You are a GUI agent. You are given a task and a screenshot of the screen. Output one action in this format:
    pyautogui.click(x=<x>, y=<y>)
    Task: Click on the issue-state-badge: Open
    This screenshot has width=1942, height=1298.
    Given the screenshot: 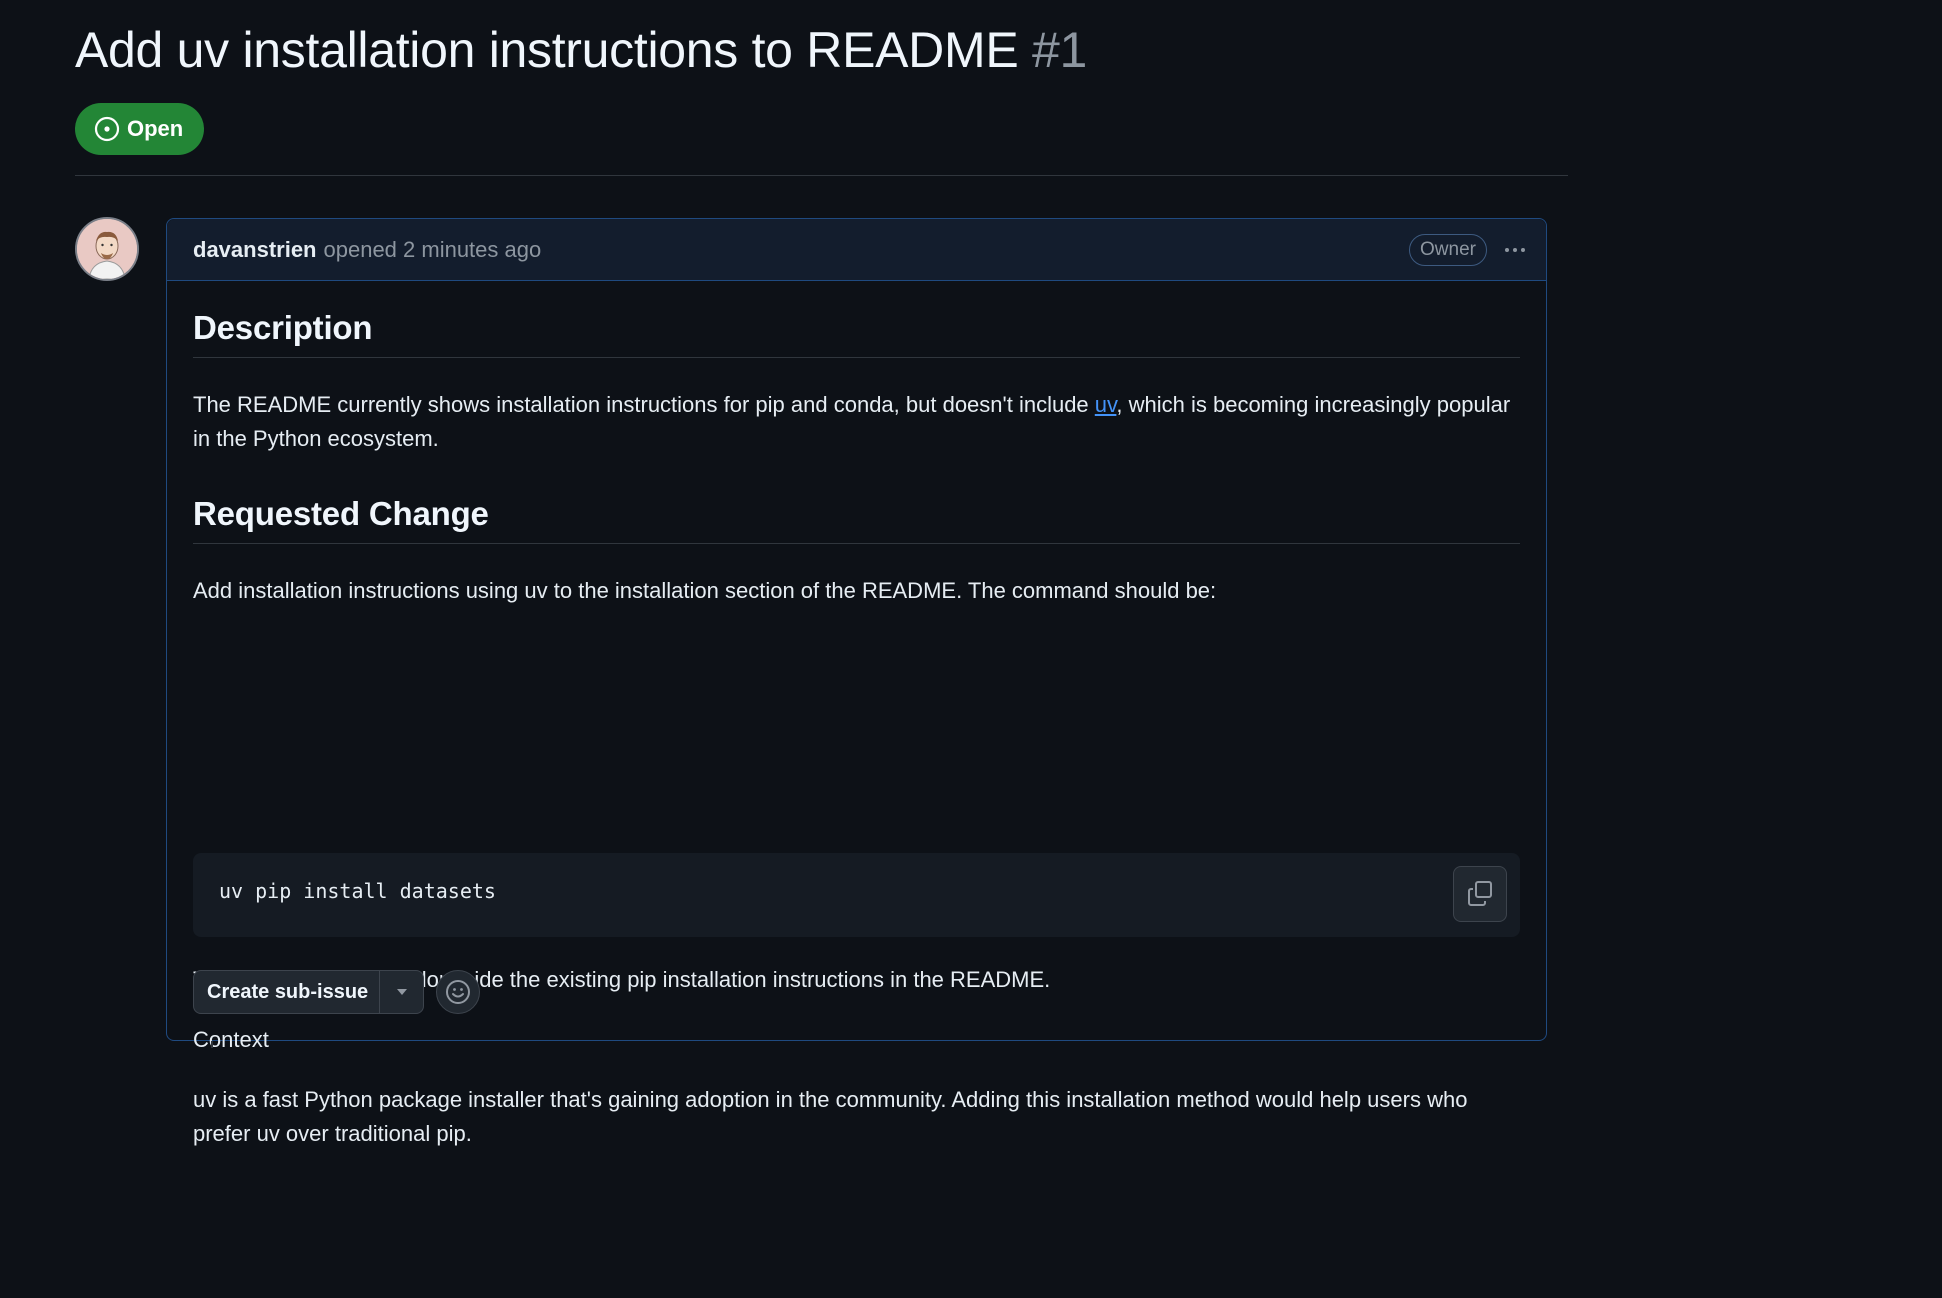 What is the action you would take?
    pyautogui.click(x=139, y=129)
    